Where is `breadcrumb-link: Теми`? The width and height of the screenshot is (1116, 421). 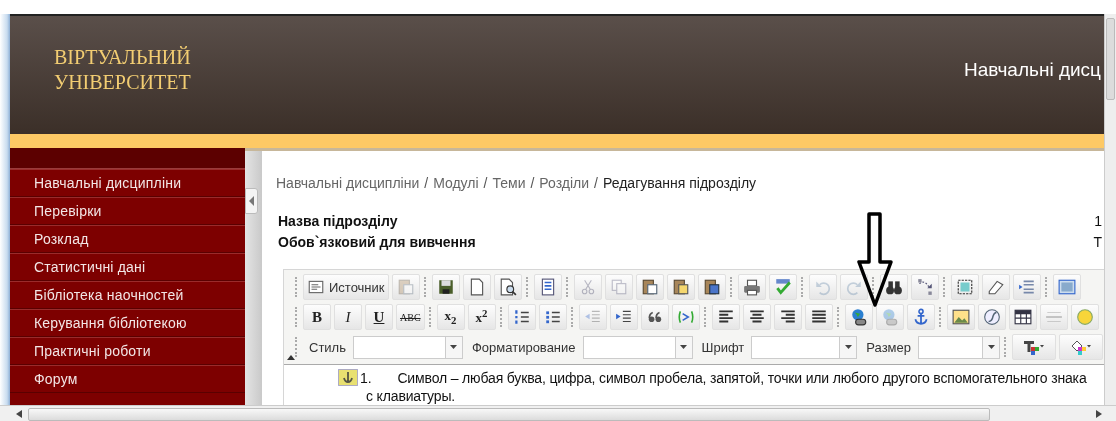 breadcrumb-link: Теми is located at coordinates (509, 183).